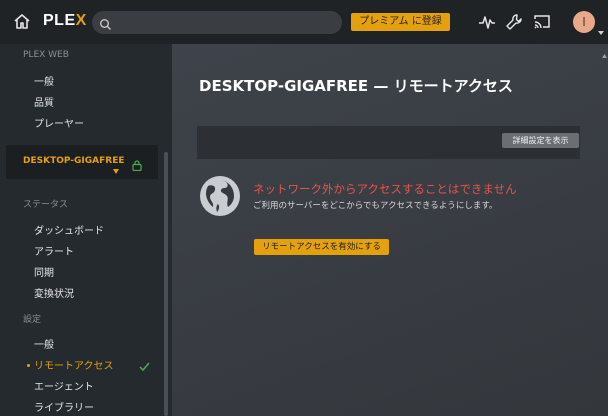 Image resolution: width=608 pixels, height=416 pixels. What do you see at coordinates (59, 122) in the screenshot?
I see `sidebar-item-player: プレーヤー` at bounding box center [59, 122].